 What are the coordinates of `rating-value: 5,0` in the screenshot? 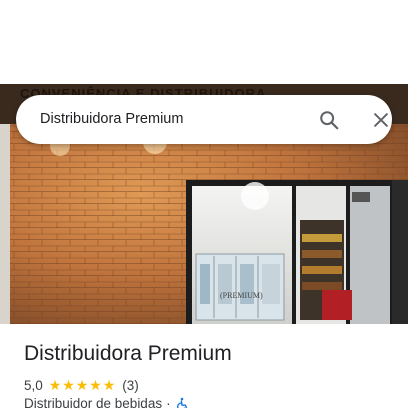 It's located at (33, 385).